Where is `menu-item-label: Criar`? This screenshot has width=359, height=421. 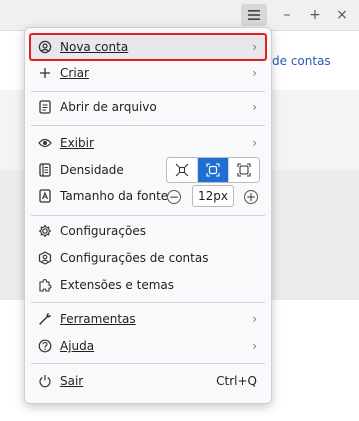
menu-item-label: Criar is located at coordinates (74, 73).